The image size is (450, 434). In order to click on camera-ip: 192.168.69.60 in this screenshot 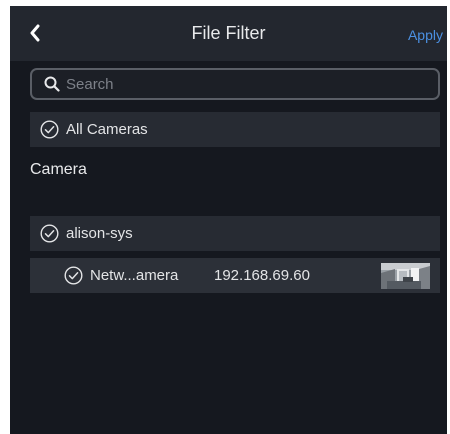, I will do `click(262, 275)`.